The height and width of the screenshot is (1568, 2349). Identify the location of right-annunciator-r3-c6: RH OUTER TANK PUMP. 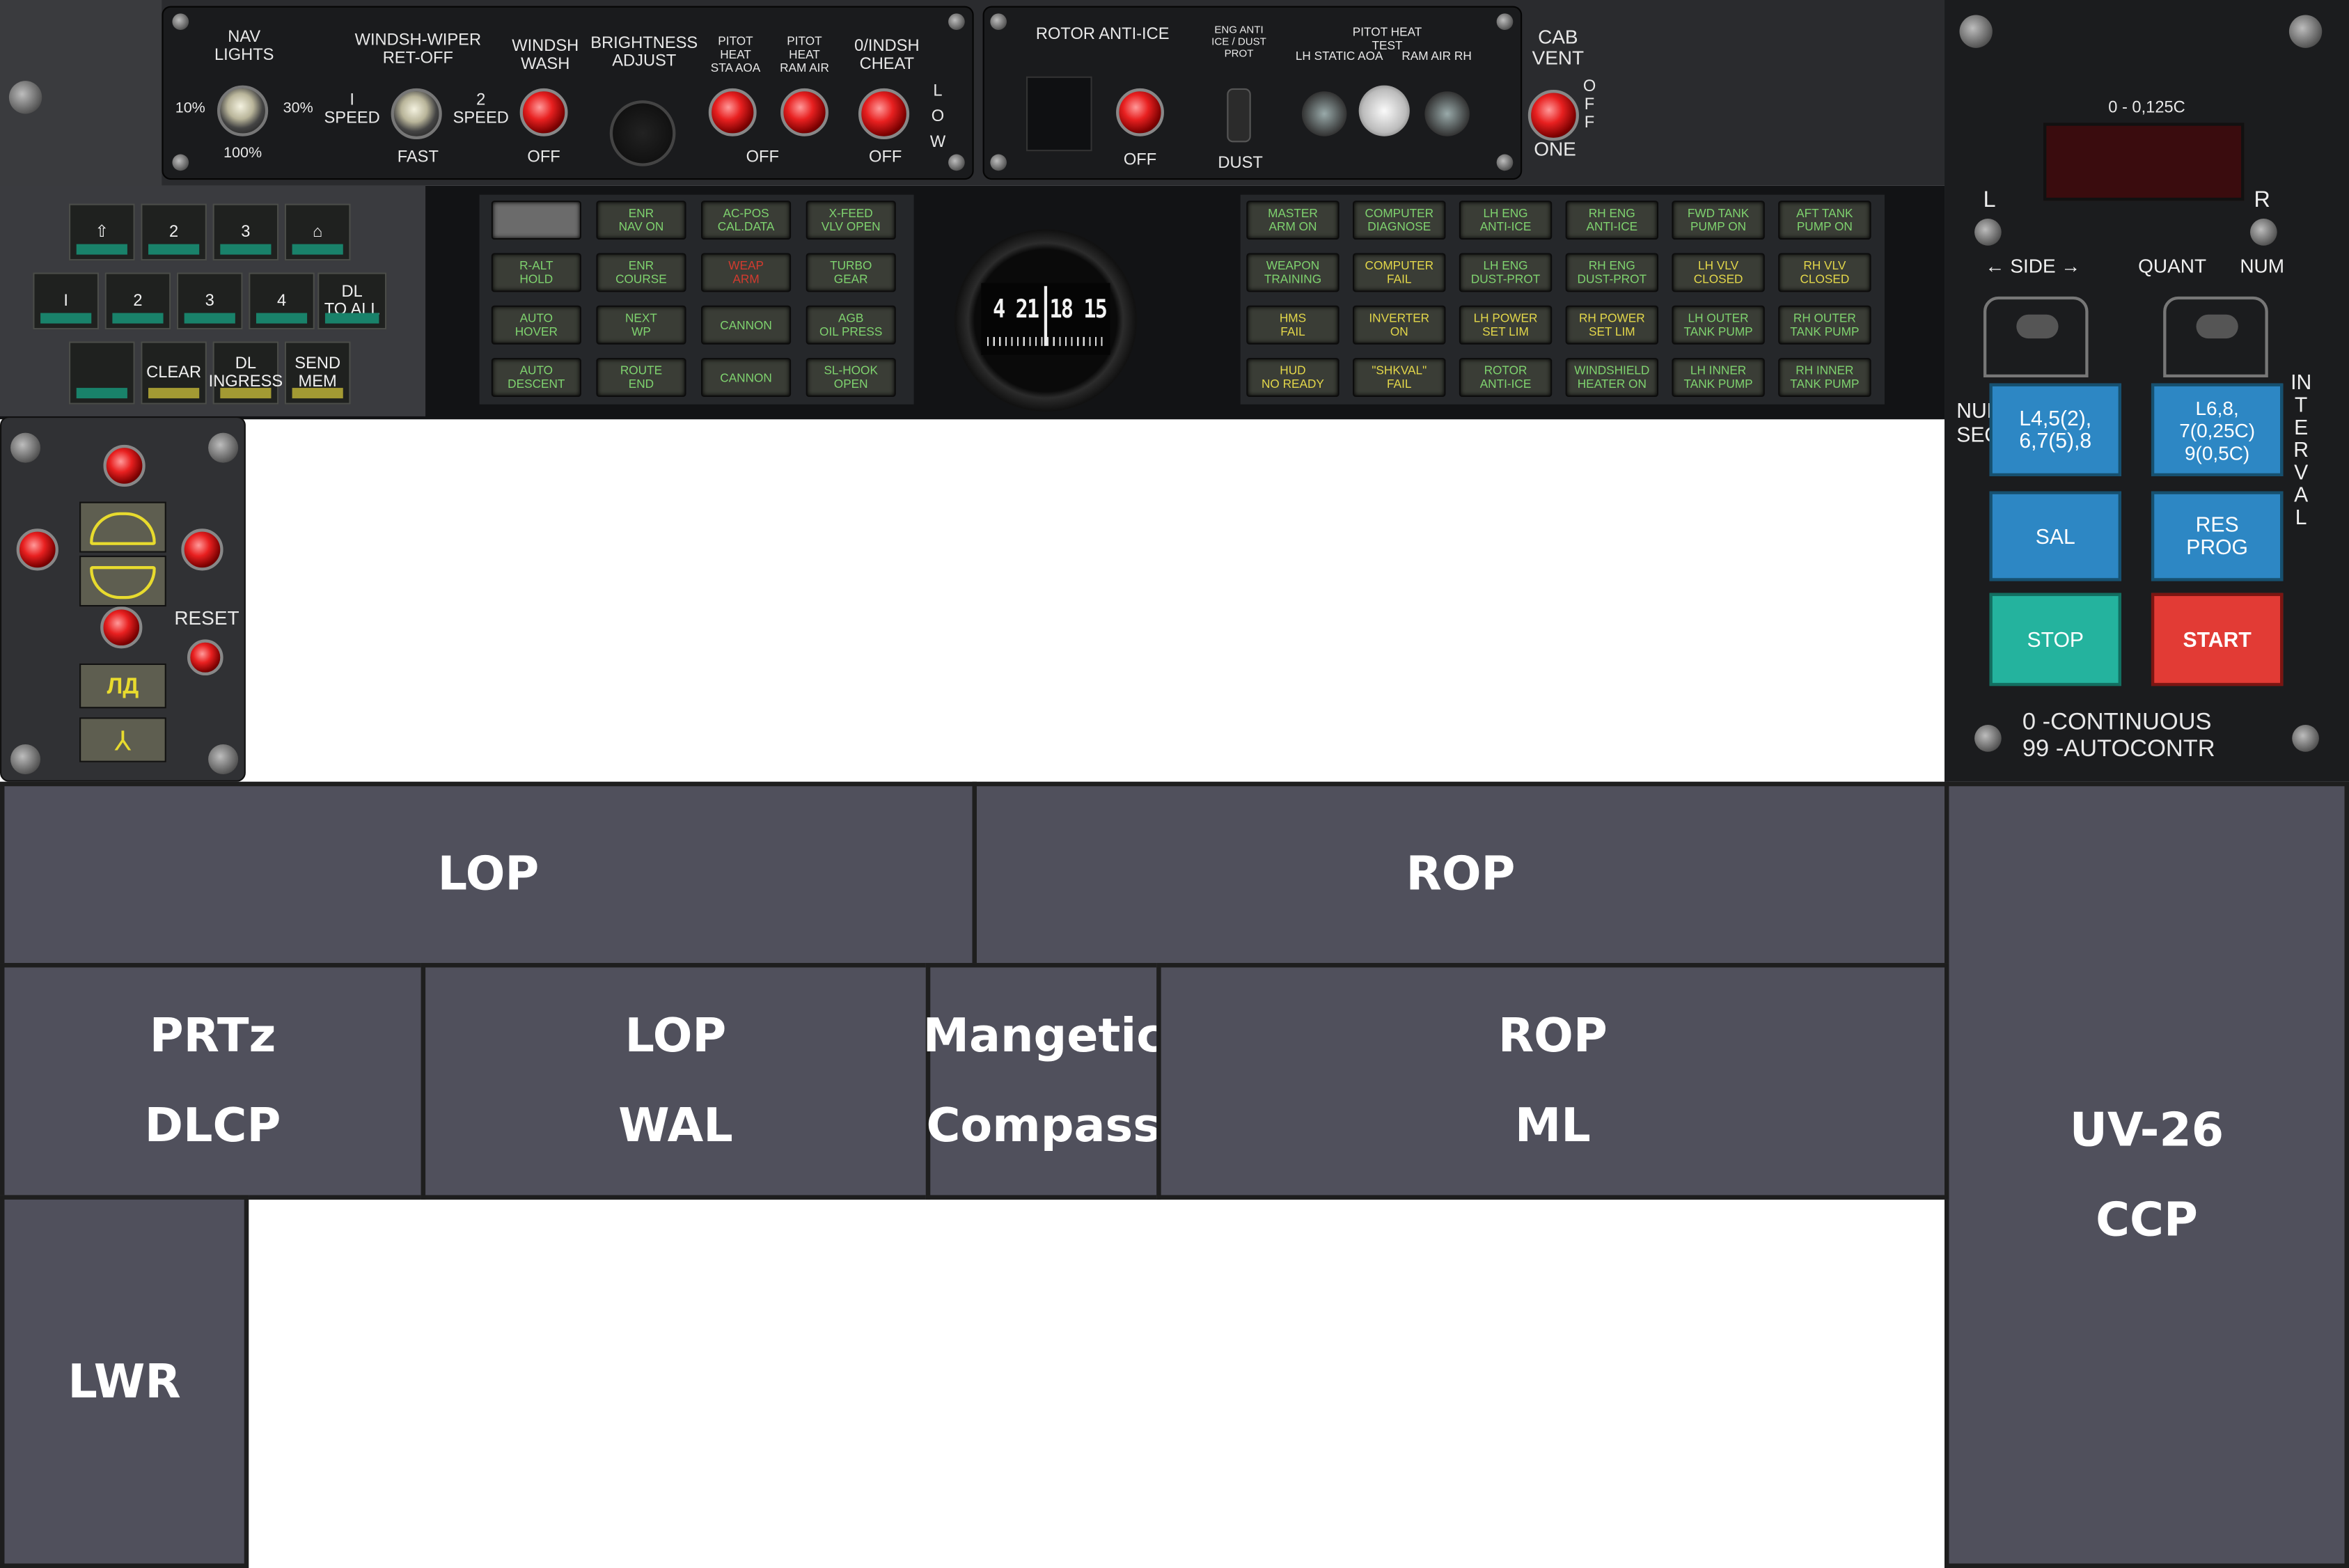
(1824, 325).